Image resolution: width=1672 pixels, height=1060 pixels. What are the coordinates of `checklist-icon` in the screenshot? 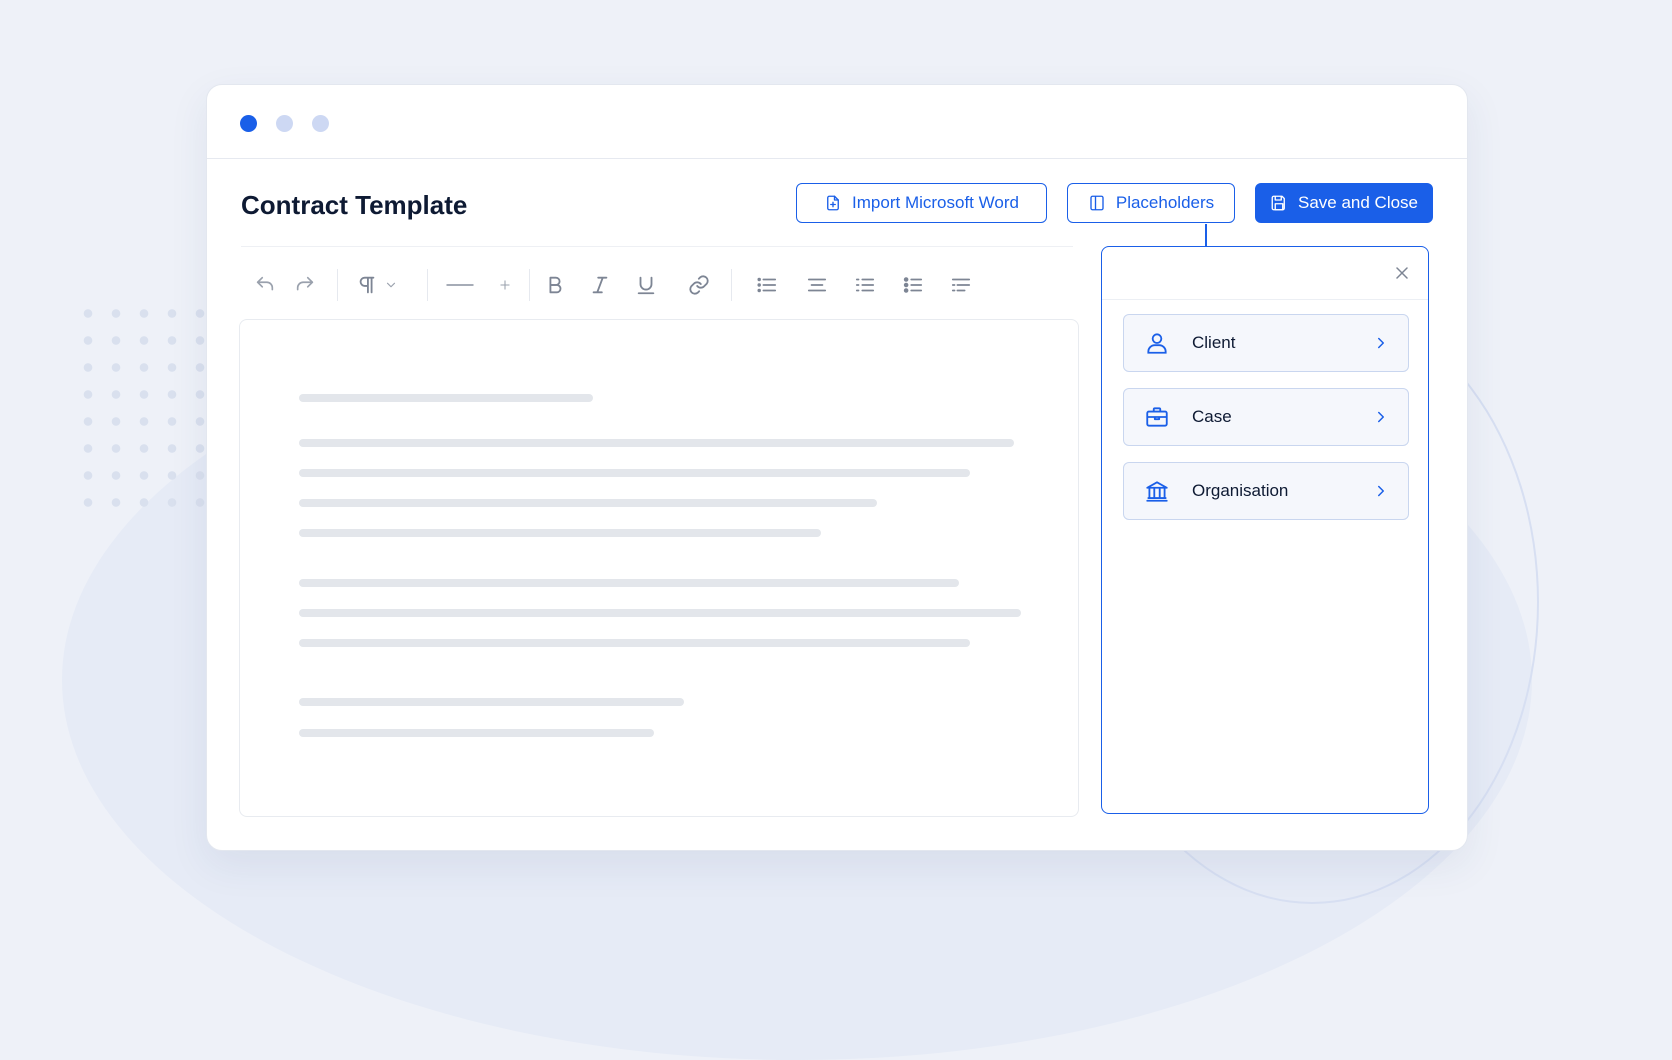 It's located at (961, 285).